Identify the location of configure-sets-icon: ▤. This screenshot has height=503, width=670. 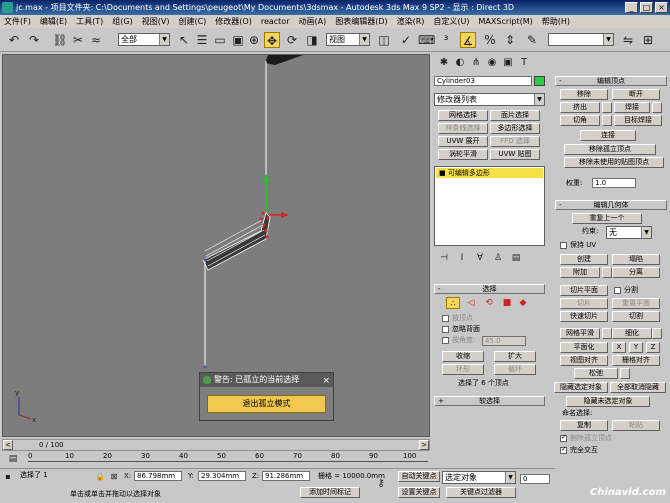
(516, 258).